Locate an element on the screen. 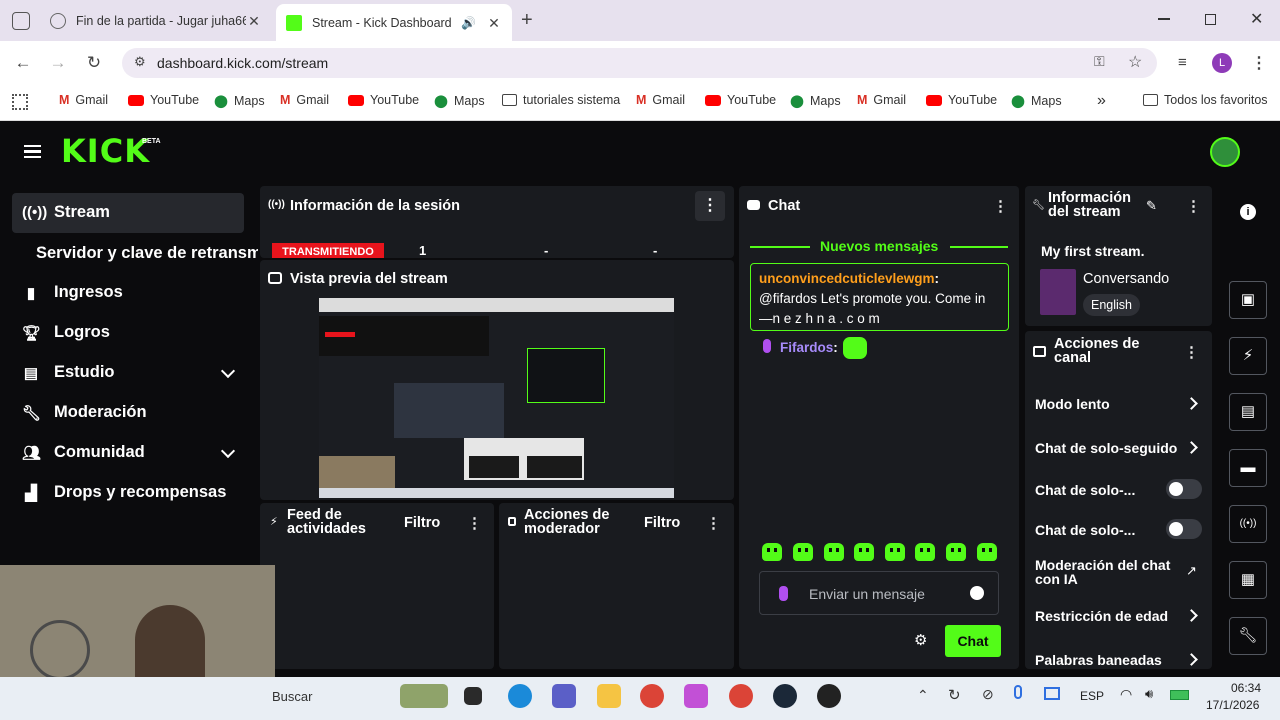  battery-icon is located at coordinates (1179, 695).